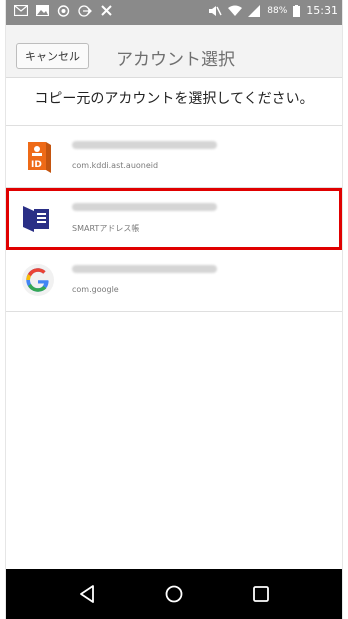  Describe the element at coordinates (87, 594) in the screenshot. I see `back-button` at that location.